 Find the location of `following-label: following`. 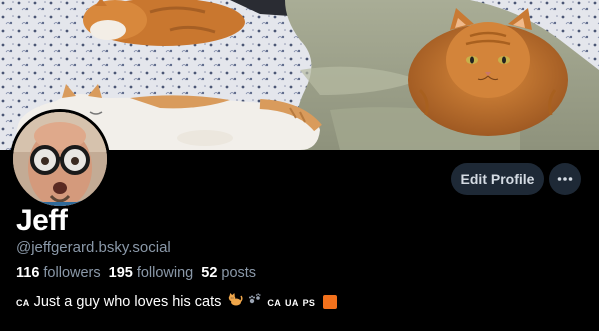

following-label: following is located at coordinates (165, 273).